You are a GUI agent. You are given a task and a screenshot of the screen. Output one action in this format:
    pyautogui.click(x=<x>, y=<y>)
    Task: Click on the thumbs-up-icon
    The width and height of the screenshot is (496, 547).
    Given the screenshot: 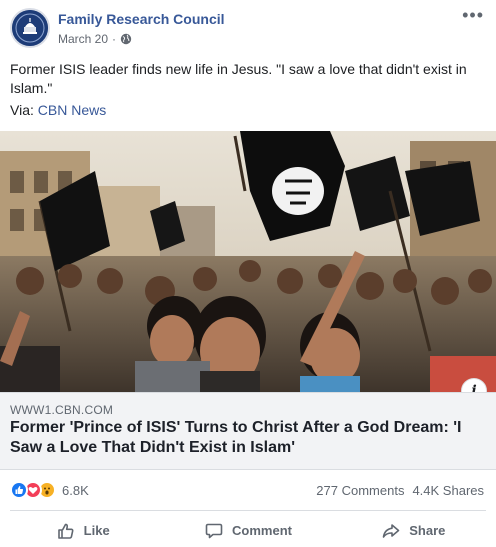 What is the action you would take?
    pyautogui.click(x=65, y=531)
    